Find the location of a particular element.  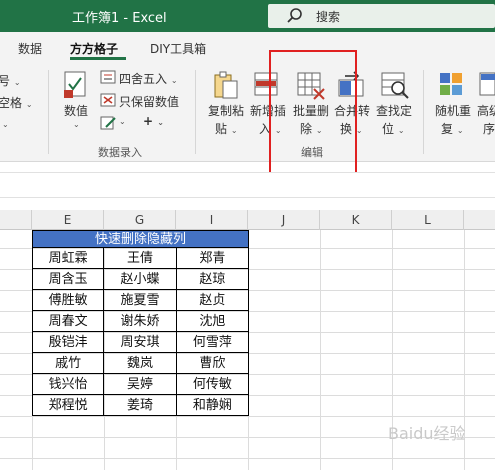

table-cell: 姜琦 is located at coordinates (140, 405).